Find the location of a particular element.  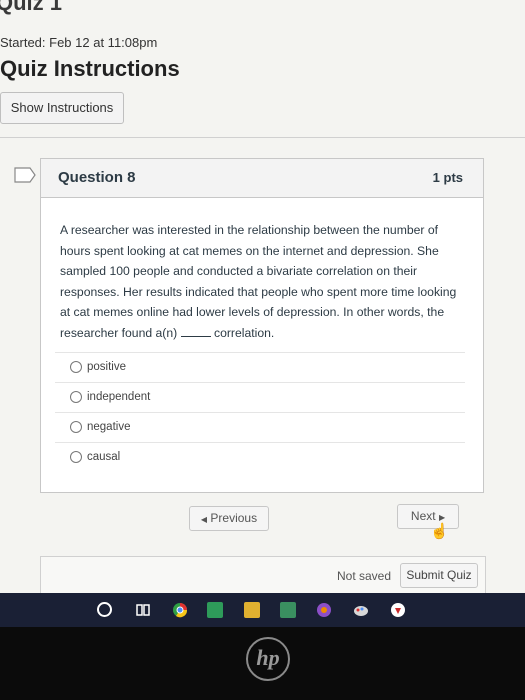

hp-logo: hp is located at coordinates (268, 659).